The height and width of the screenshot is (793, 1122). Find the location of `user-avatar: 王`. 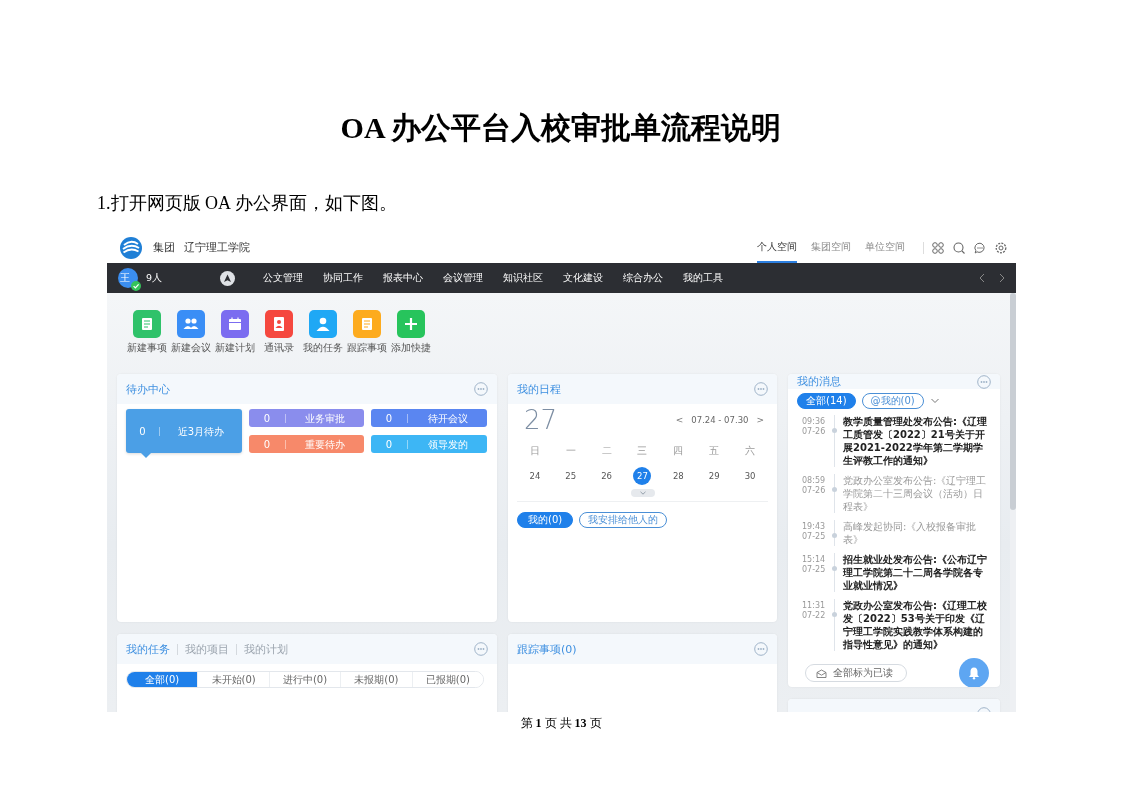

user-avatar: 王 is located at coordinates (128, 278).